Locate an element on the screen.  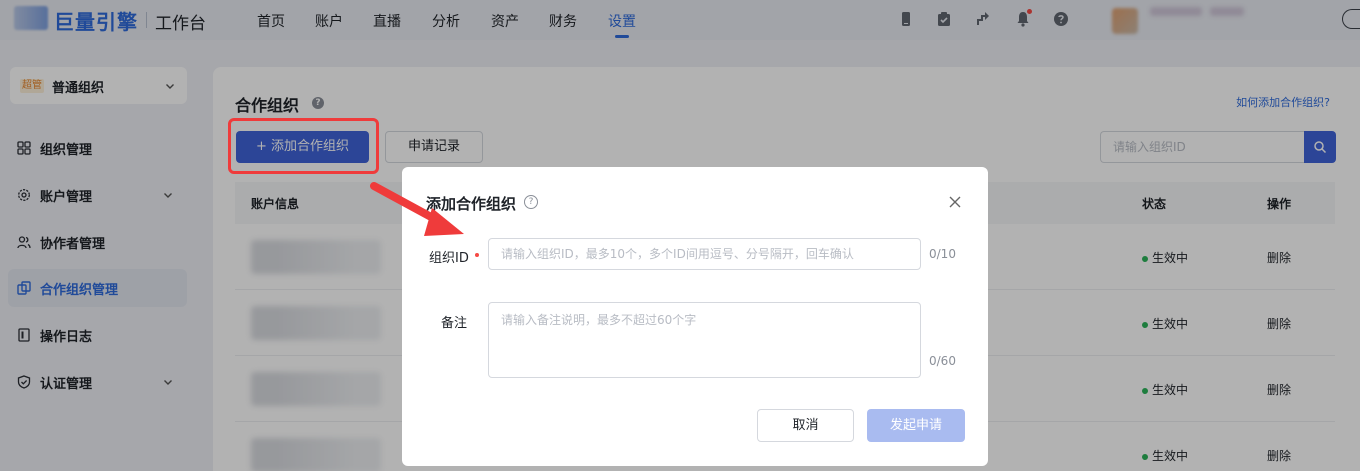
org-id-counter: 0/10 is located at coordinates (942, 254).